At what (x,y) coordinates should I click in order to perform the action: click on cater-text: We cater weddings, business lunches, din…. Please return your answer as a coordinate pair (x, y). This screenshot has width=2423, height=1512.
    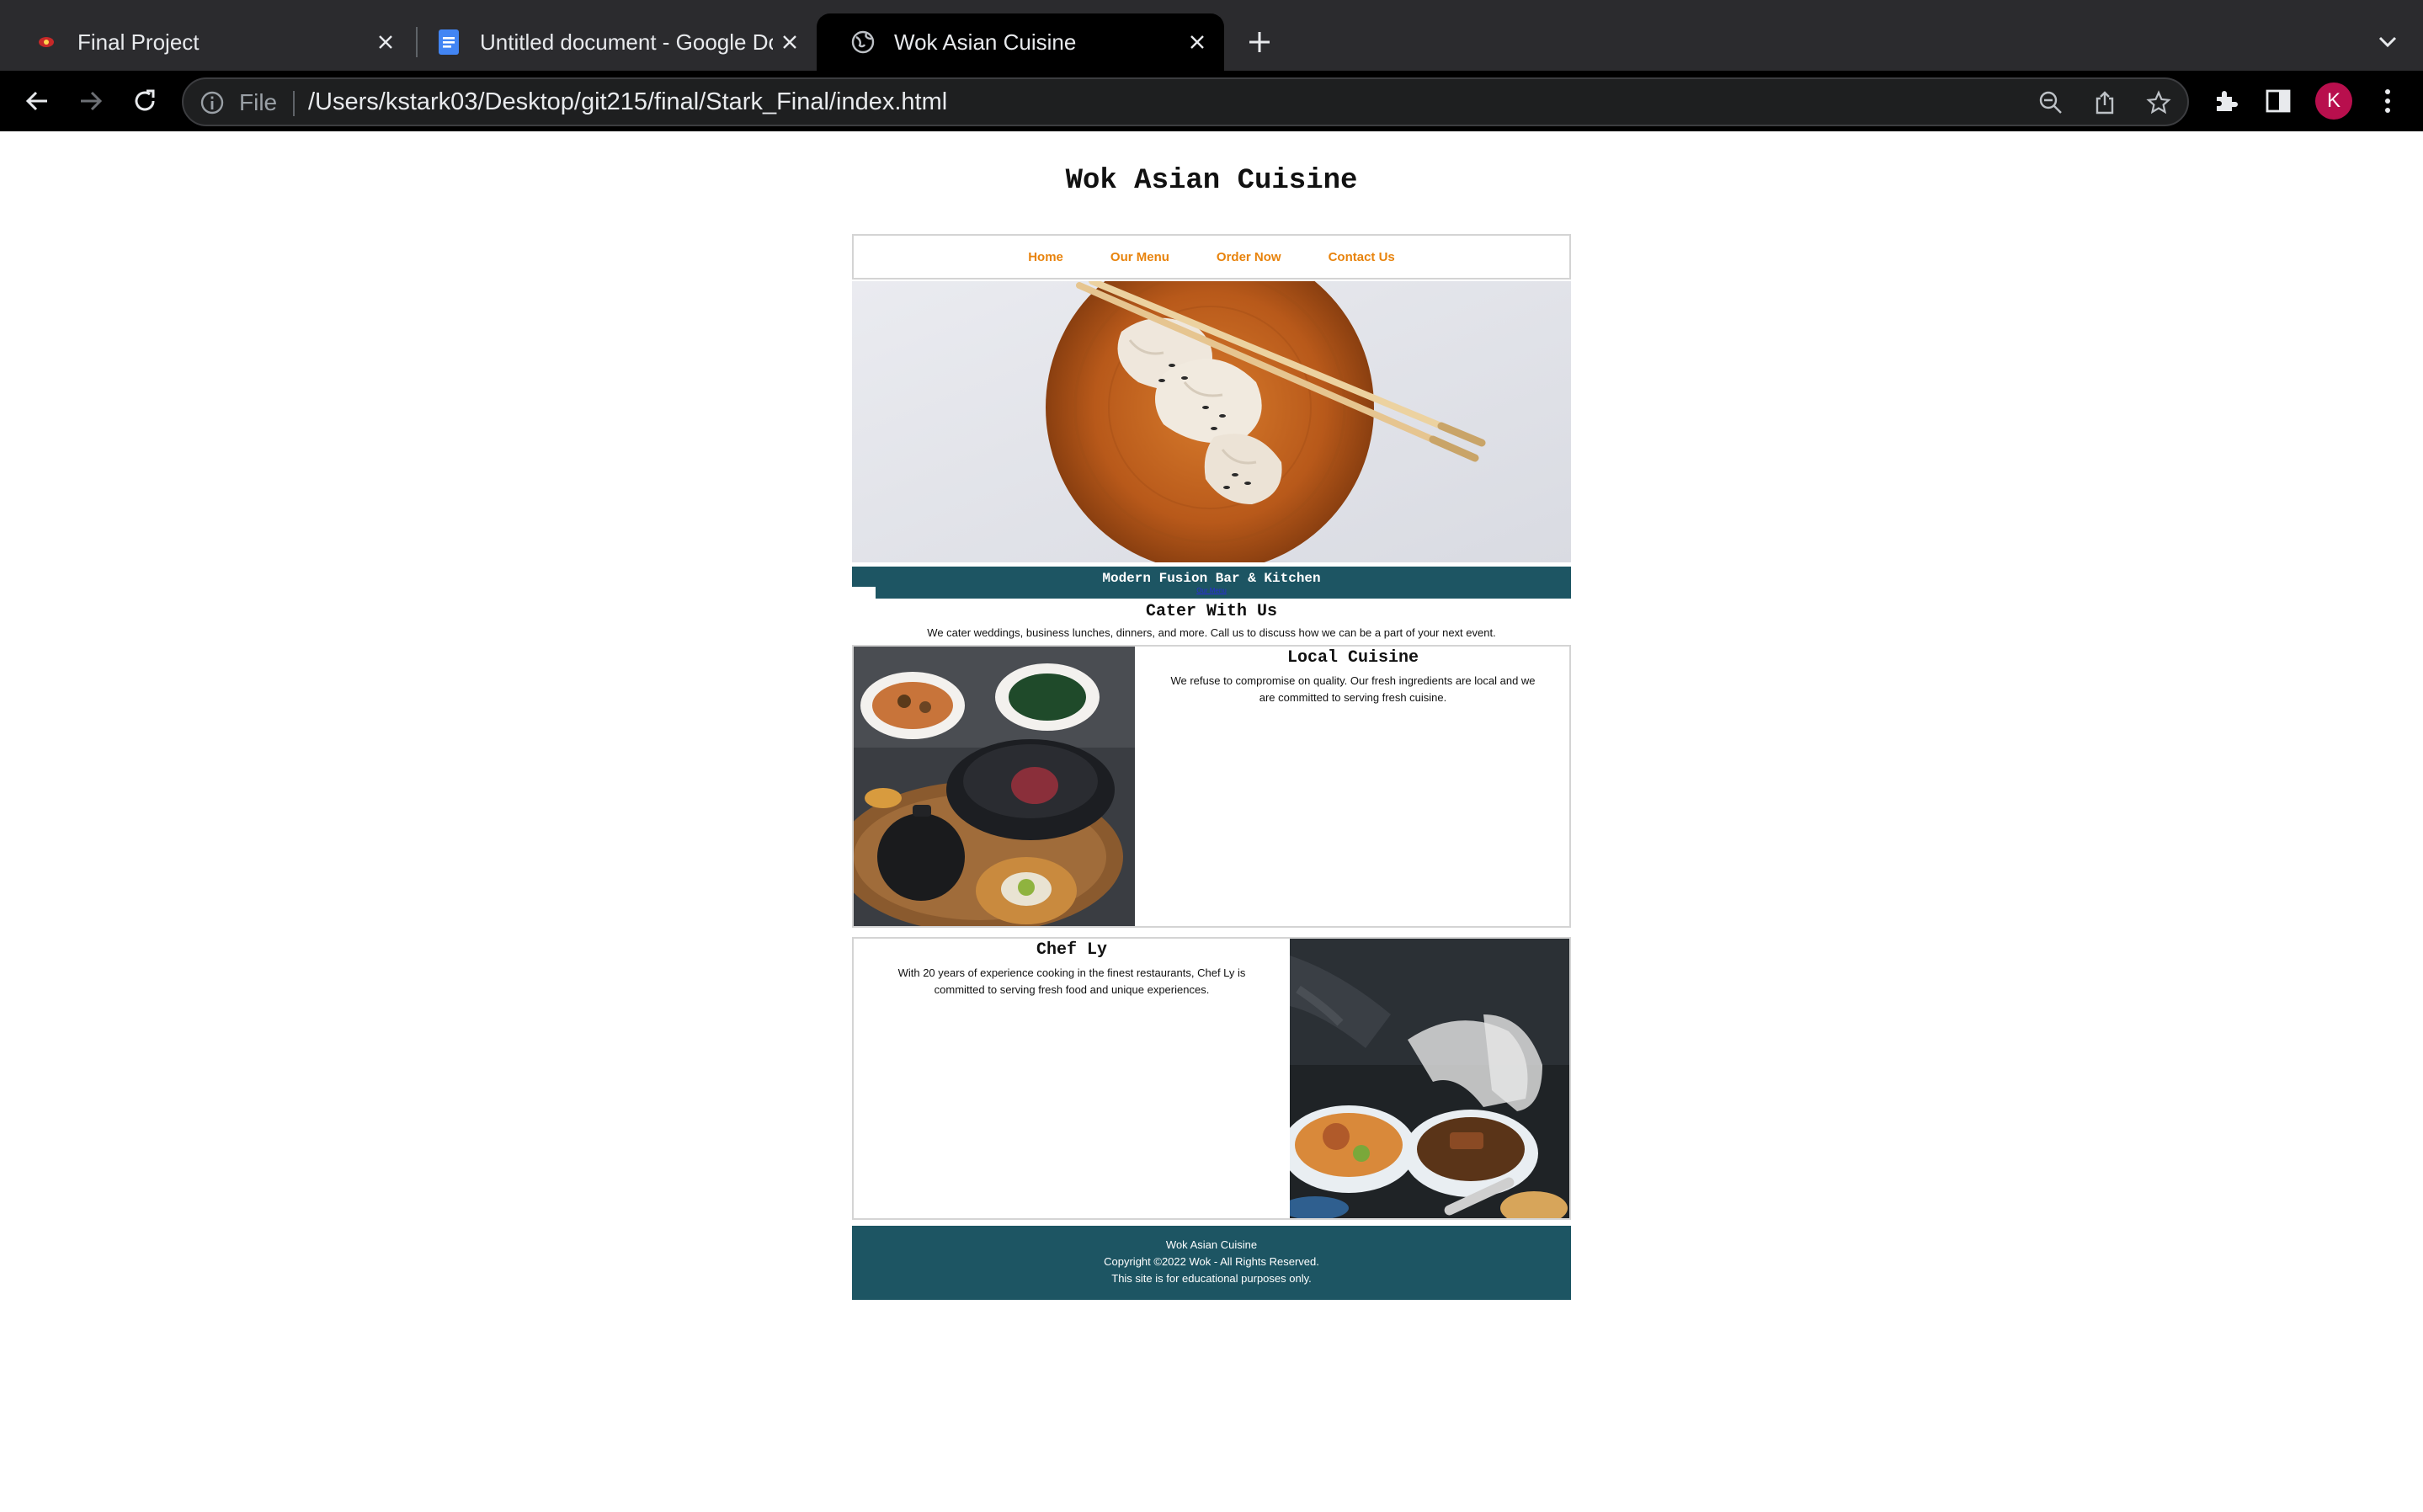
    Looking at the image, I should click on (1212, 632).